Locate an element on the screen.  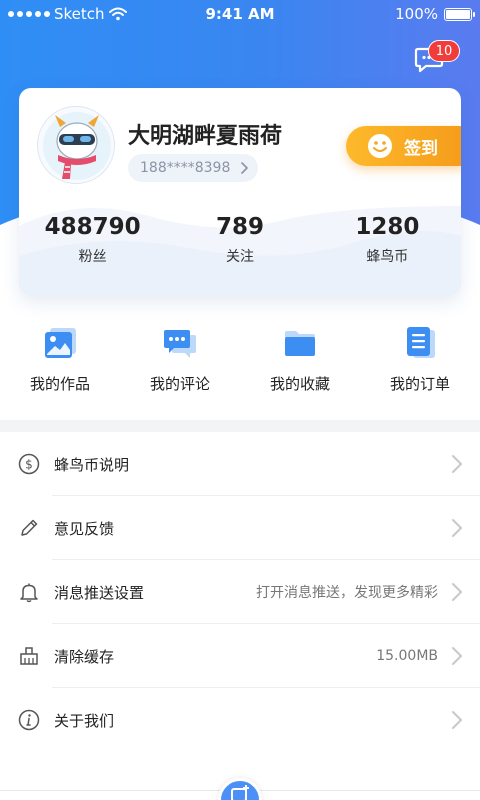
section-divider is located at coordinates (240, 426).